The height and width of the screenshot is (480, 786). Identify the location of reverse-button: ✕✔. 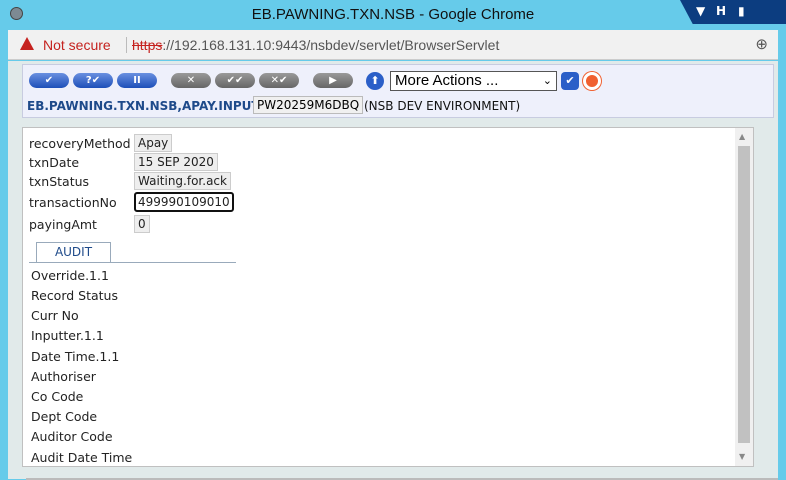
(279, 80).